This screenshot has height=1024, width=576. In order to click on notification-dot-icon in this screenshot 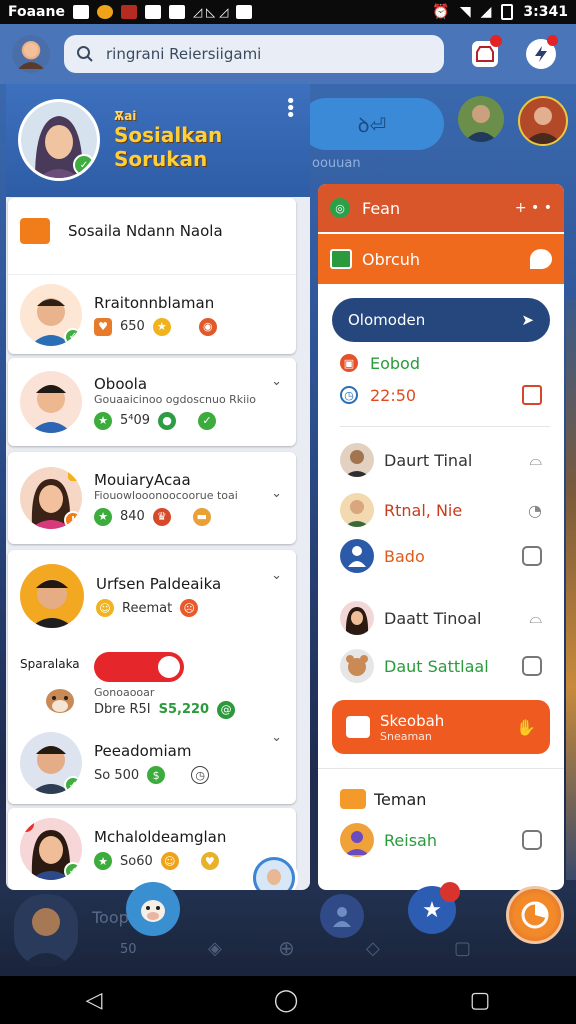, I will do `click(496, 41)`.